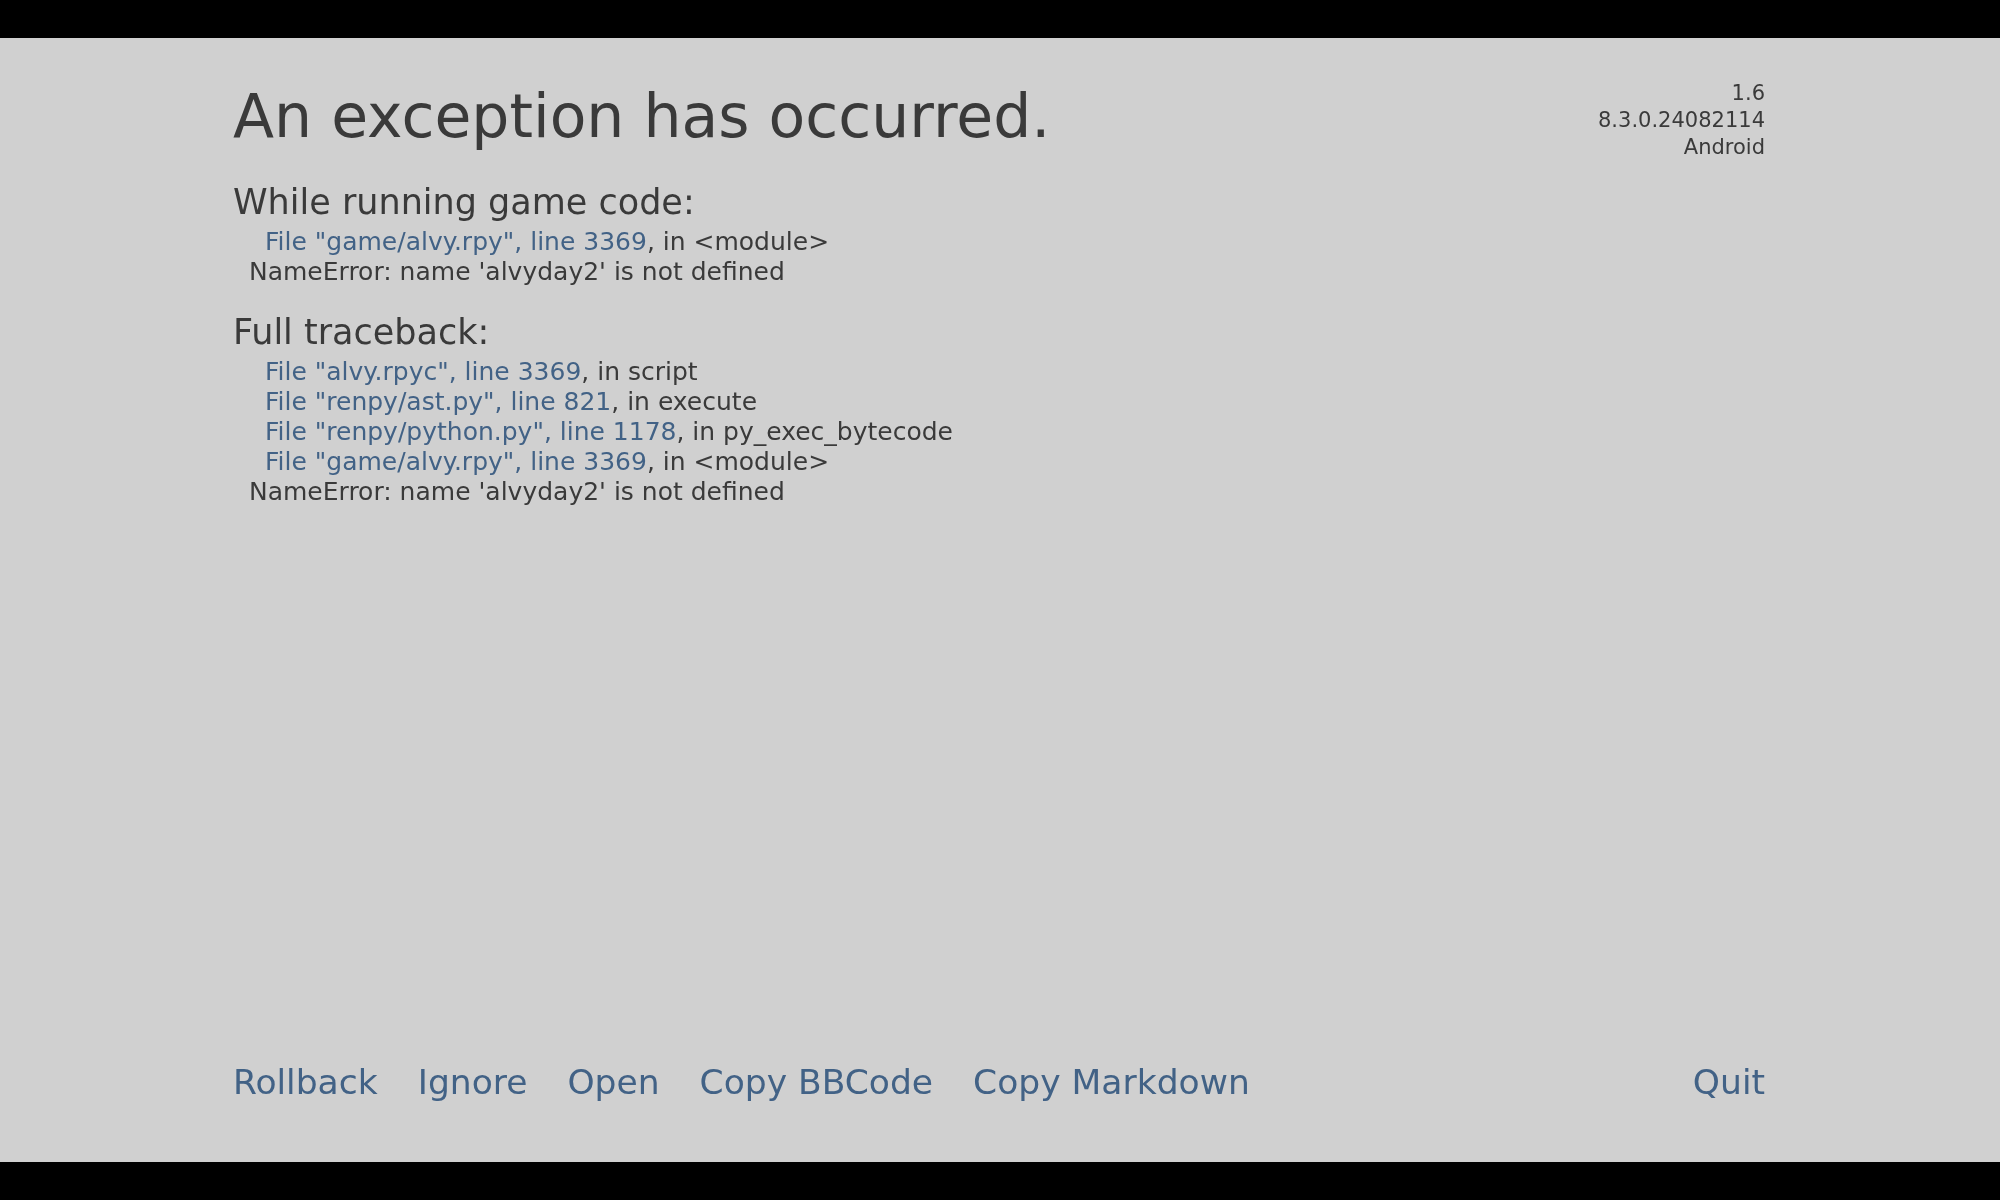 The height and width of the screenshot is (1200, 2000). I want to click on section-heading: Full traceback:, so click(362, 332).